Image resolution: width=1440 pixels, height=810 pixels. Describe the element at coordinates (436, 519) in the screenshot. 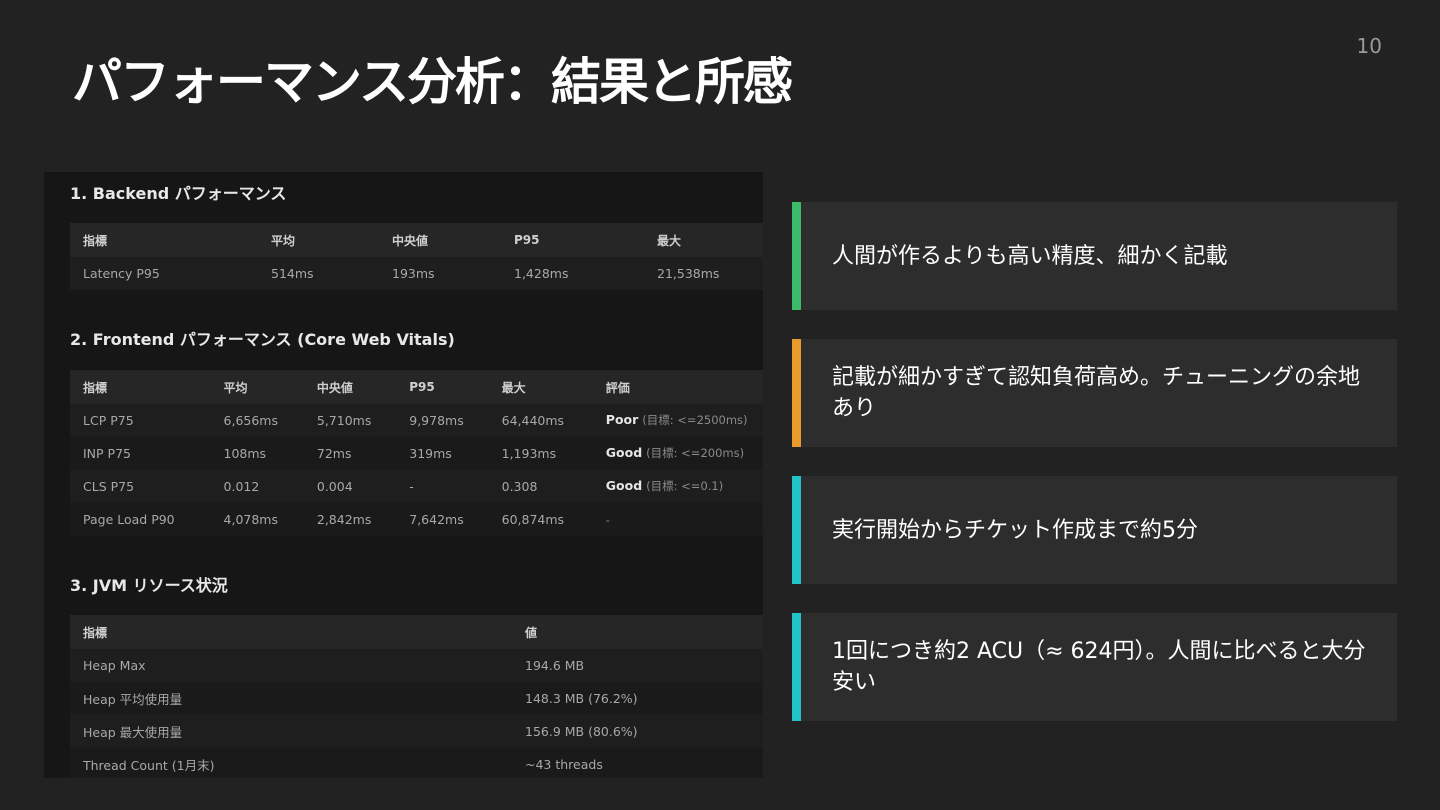

I see `value-cell: 7,642ms` at that location.